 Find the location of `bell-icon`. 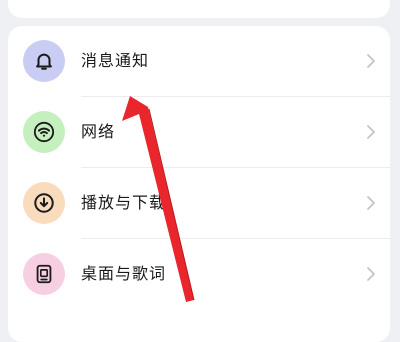

bell-icon is located at coordinates (44, 61).